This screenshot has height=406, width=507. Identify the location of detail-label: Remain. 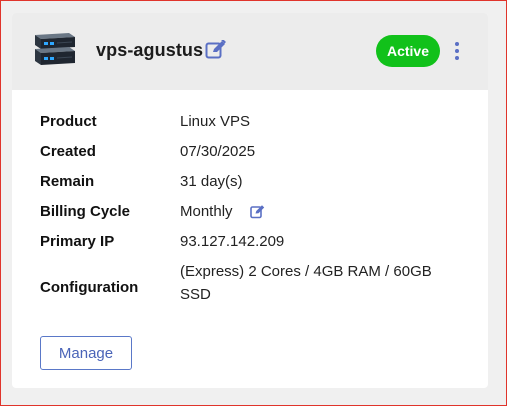
(67, 181).